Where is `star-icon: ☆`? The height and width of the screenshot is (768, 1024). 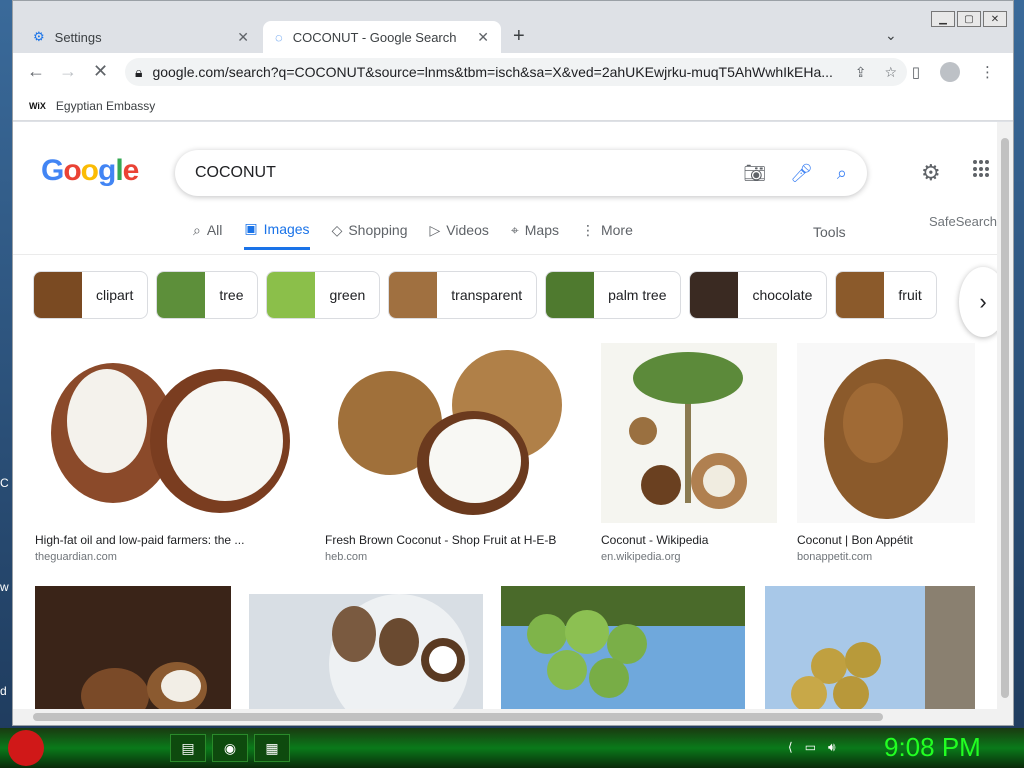
star-icon: ☆ is located at coordinates (890, 72).